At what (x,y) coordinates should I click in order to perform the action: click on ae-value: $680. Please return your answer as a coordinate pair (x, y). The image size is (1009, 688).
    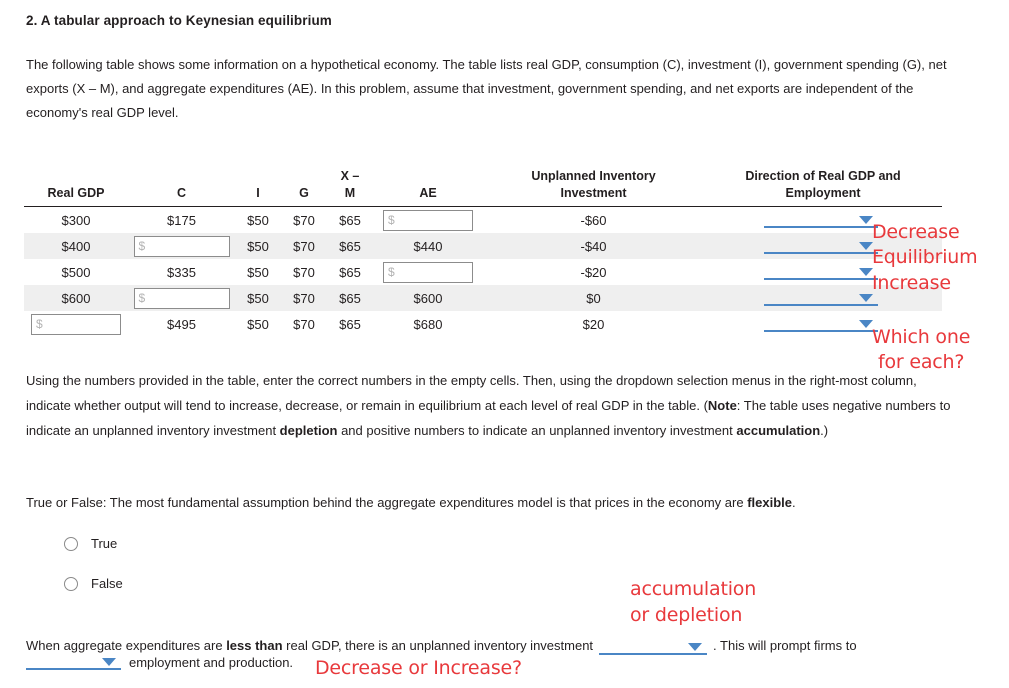
    Looking at the image, I should click on (428, 324).